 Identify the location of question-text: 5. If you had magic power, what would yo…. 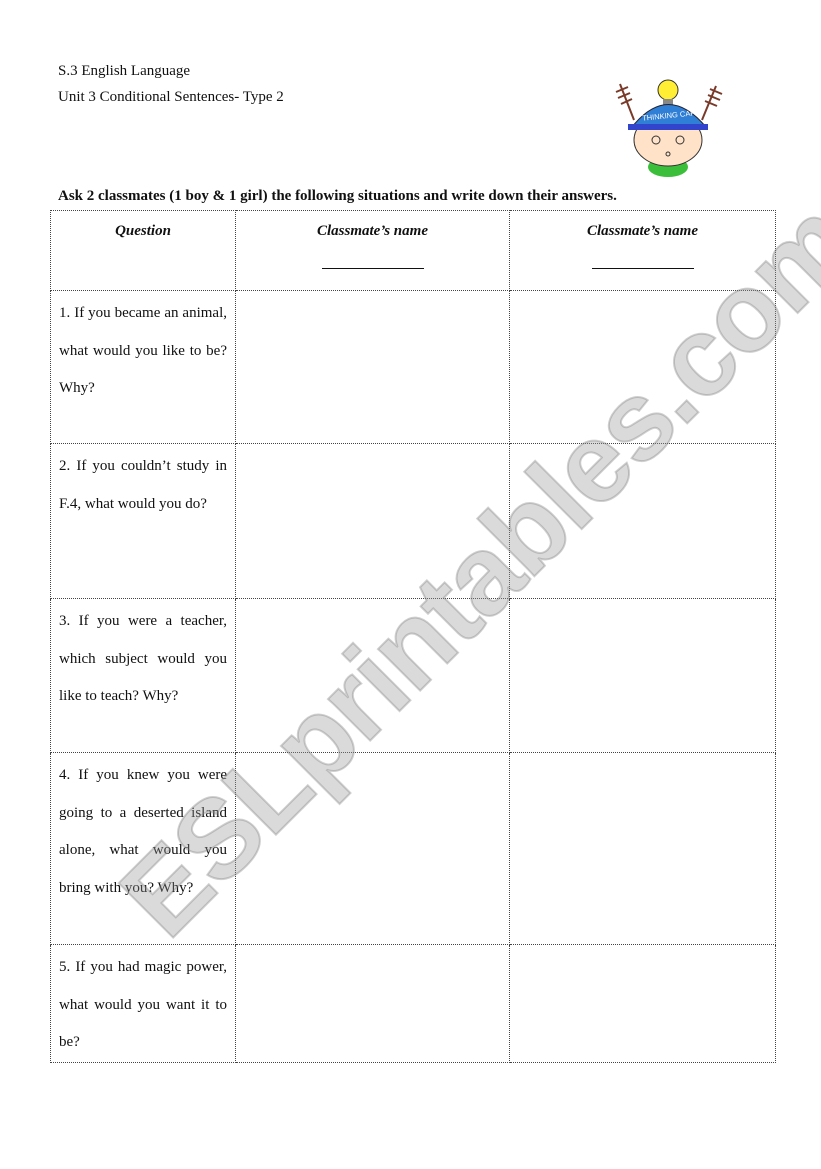
(143, 1004).